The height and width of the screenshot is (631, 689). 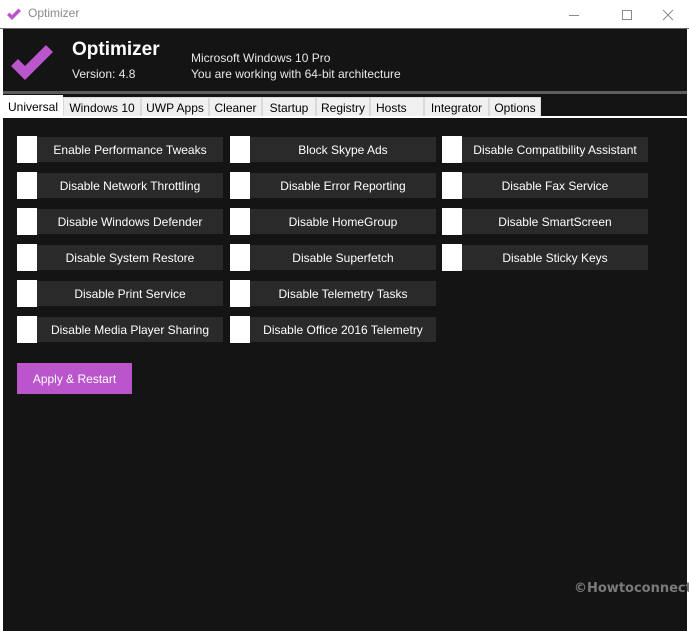 I want to click on title-bar: Optimizer, so click(x=344, y=14).